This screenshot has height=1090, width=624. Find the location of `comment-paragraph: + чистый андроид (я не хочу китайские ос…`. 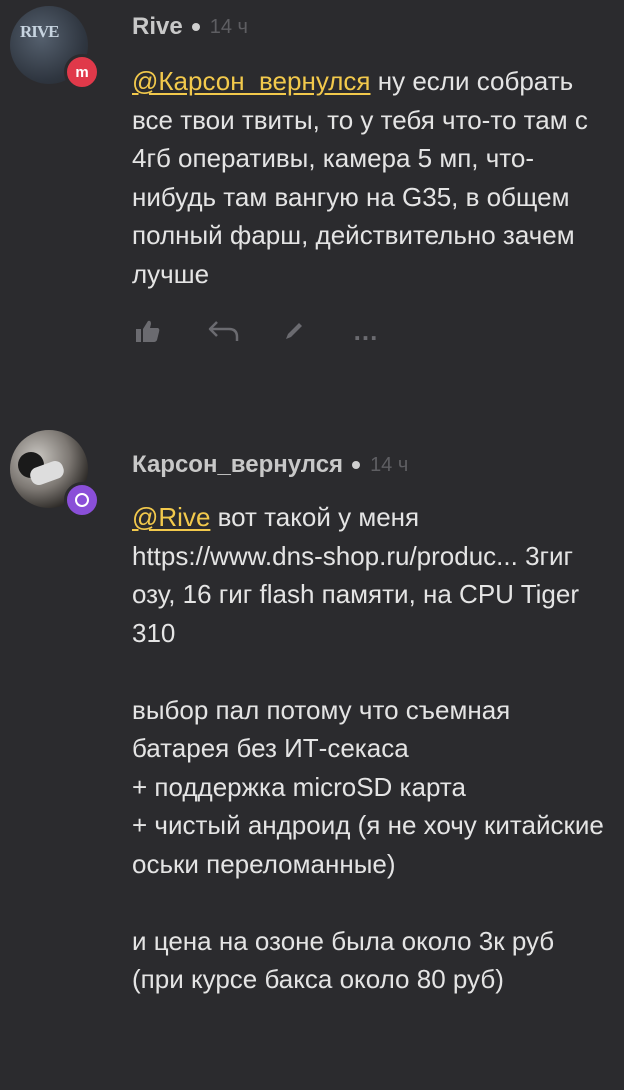

comment-paragraph: + чистый андроид (я не хочу китайские ос… is located at coordinates (368, 844).